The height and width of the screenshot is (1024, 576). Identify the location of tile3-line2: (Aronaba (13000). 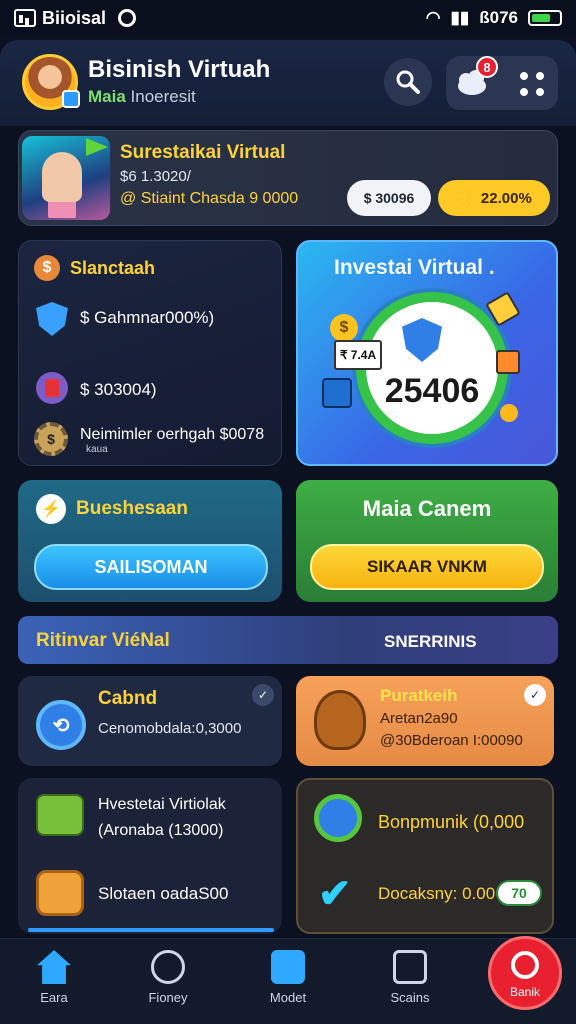
(161, 830).